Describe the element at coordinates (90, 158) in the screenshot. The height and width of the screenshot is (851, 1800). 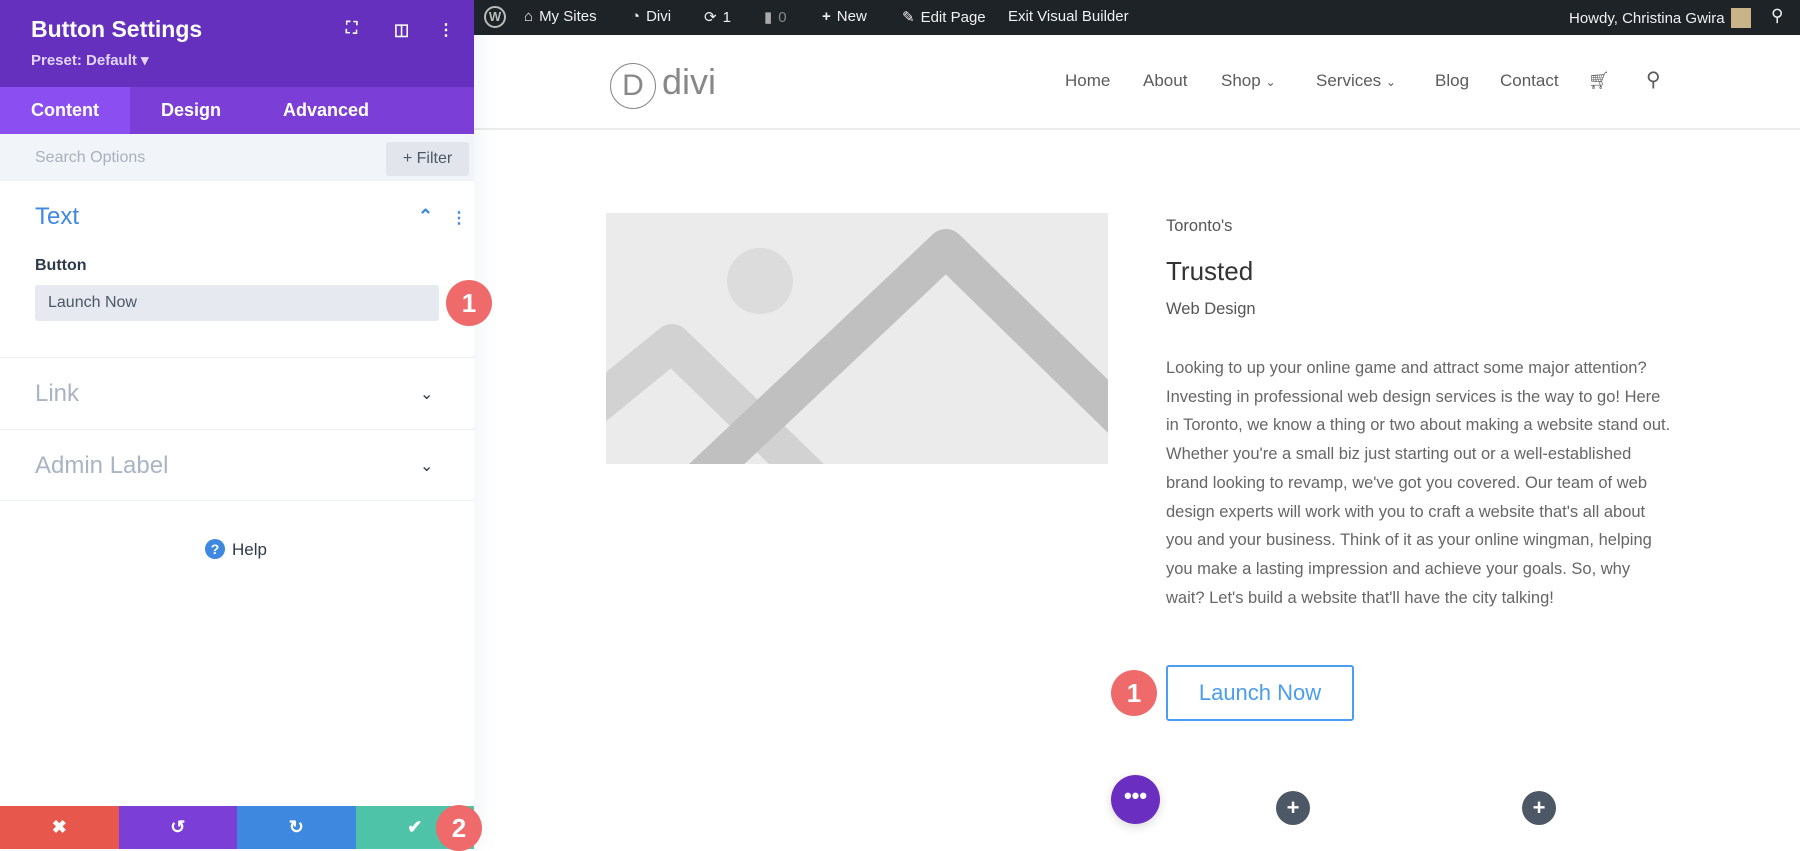
I see `search-input: Search Options` at that location.